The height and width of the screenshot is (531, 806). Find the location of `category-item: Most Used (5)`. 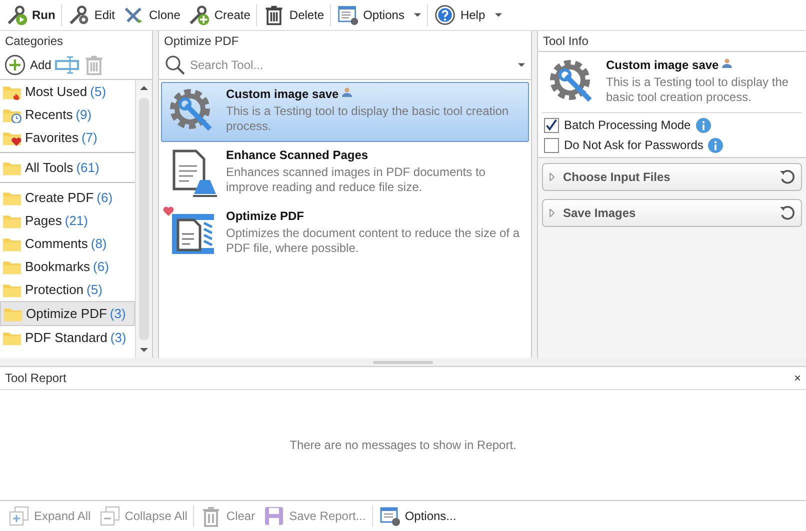

category-item: Most Used (5) is located at coordinates (67, 91).